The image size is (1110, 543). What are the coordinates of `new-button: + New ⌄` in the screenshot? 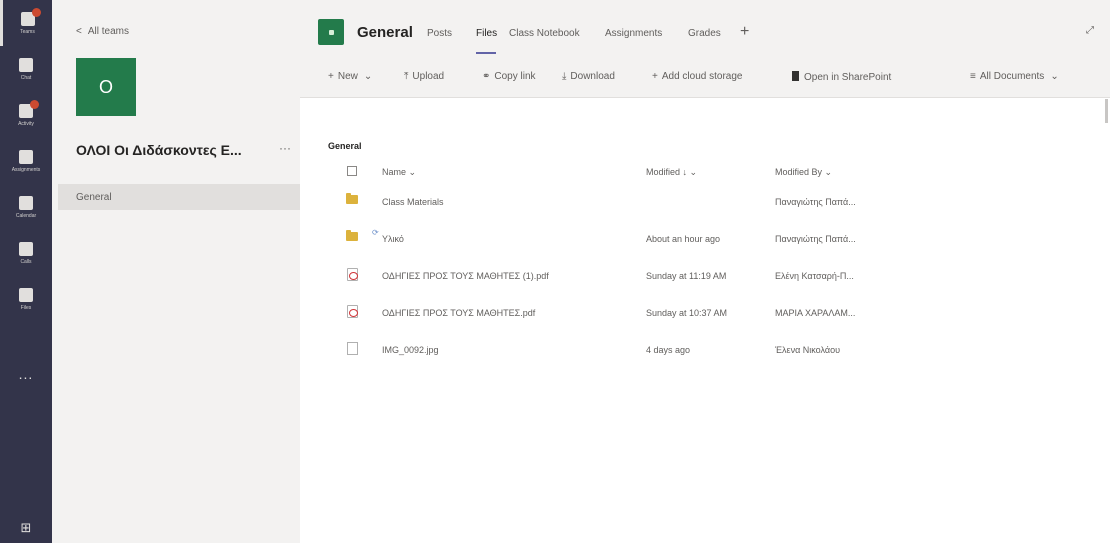 It's located at (352, 76).